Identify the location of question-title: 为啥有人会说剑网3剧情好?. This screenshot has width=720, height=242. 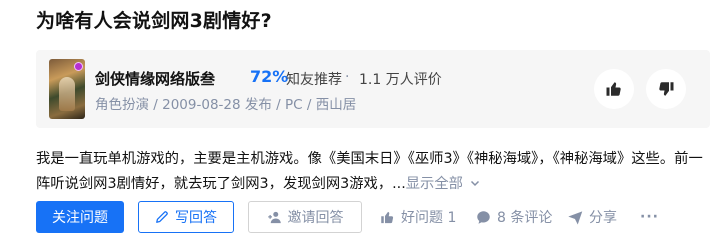
(154, 19).